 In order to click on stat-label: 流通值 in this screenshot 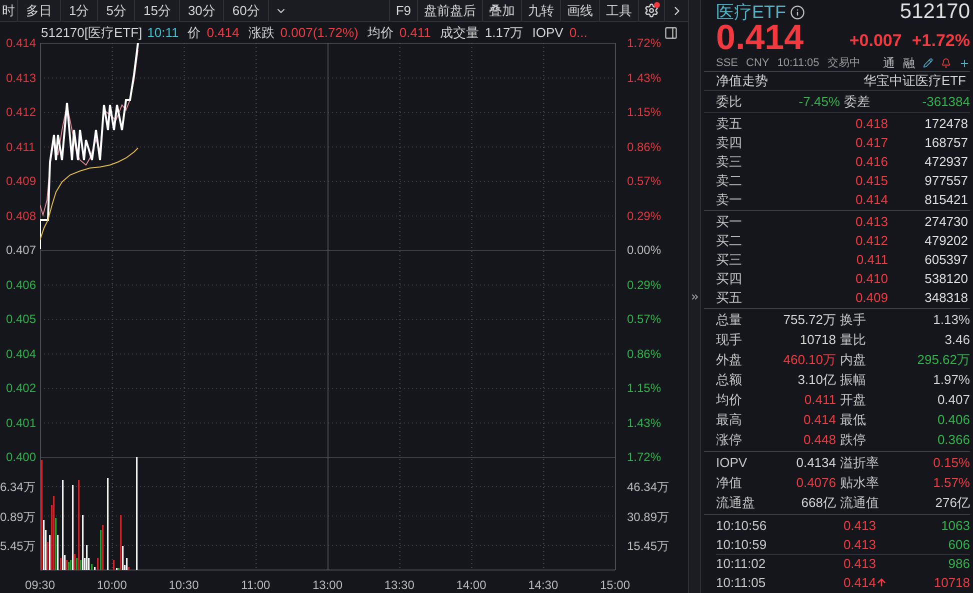, I will do `click(860, 503)`.